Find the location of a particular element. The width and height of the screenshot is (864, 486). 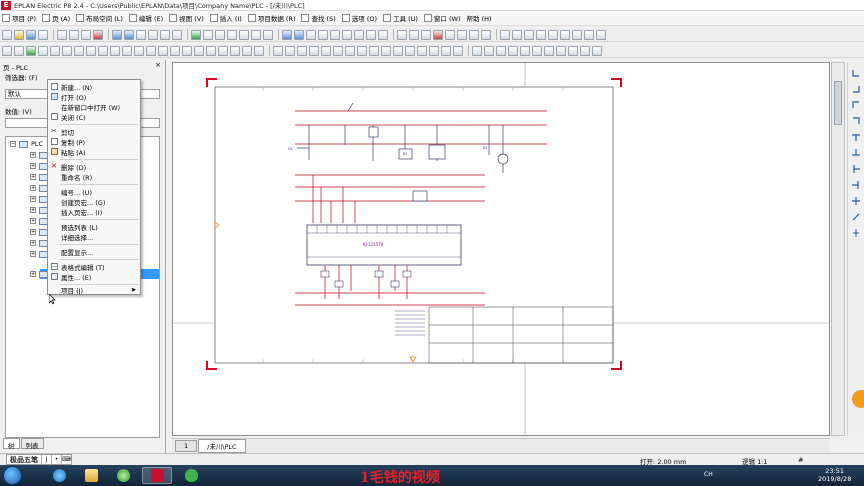

angle-icon is located at coordinates (67, 50).